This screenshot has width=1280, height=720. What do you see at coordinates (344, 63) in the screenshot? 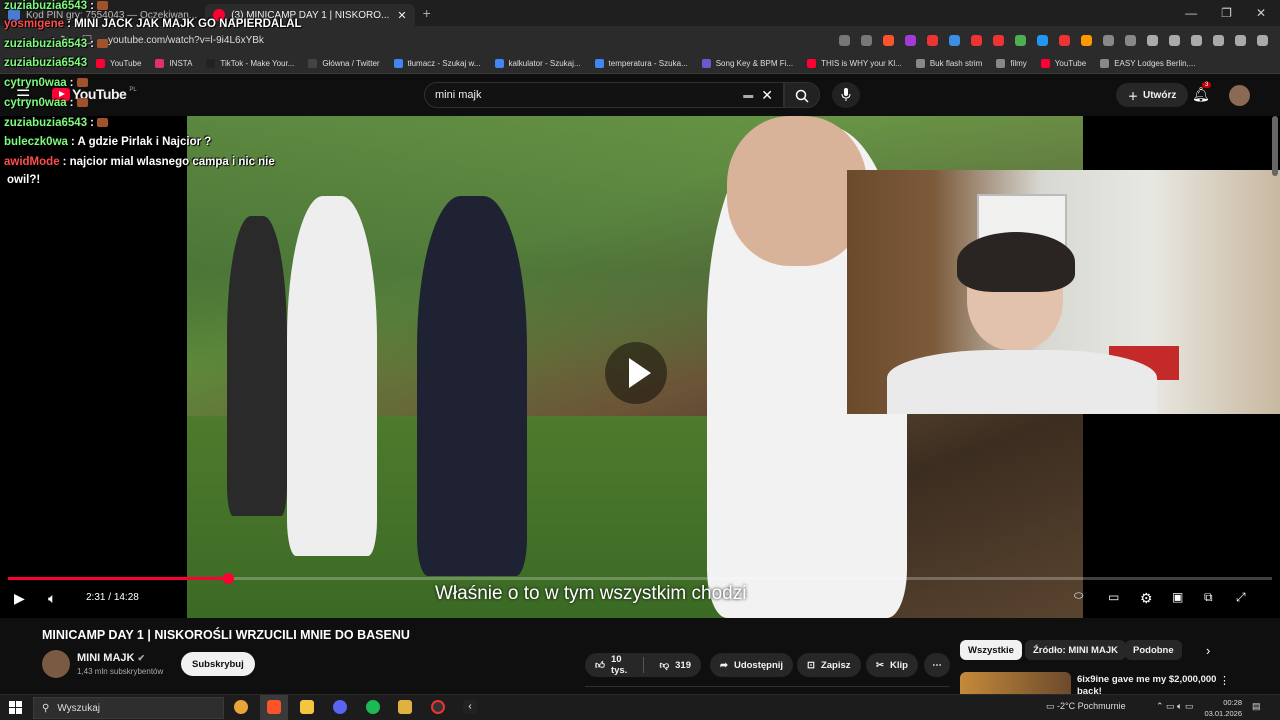
I see `bookmark-item: Główna / Twitter` at bounding box center [344, 63].